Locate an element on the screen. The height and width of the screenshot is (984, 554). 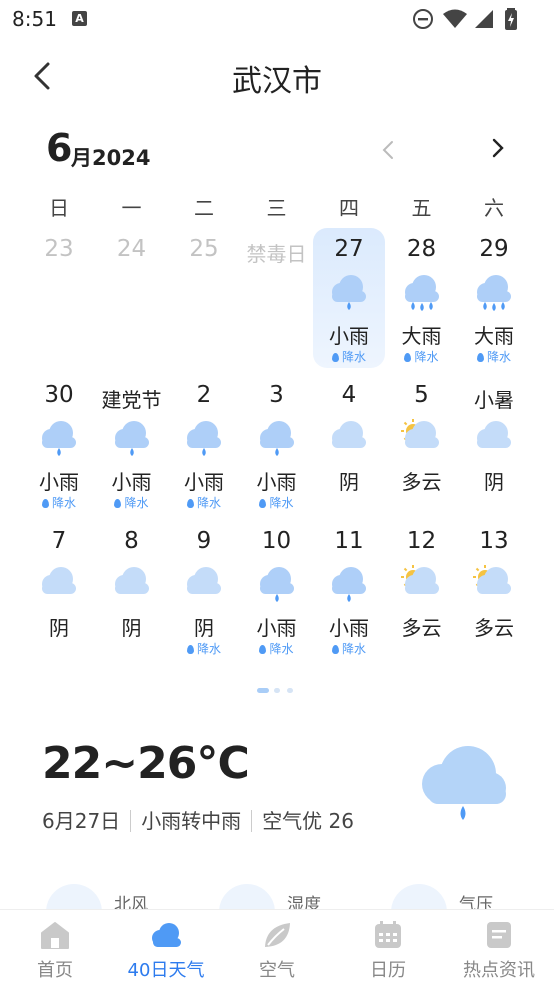
page-dot is located at coordinates (277, 690).